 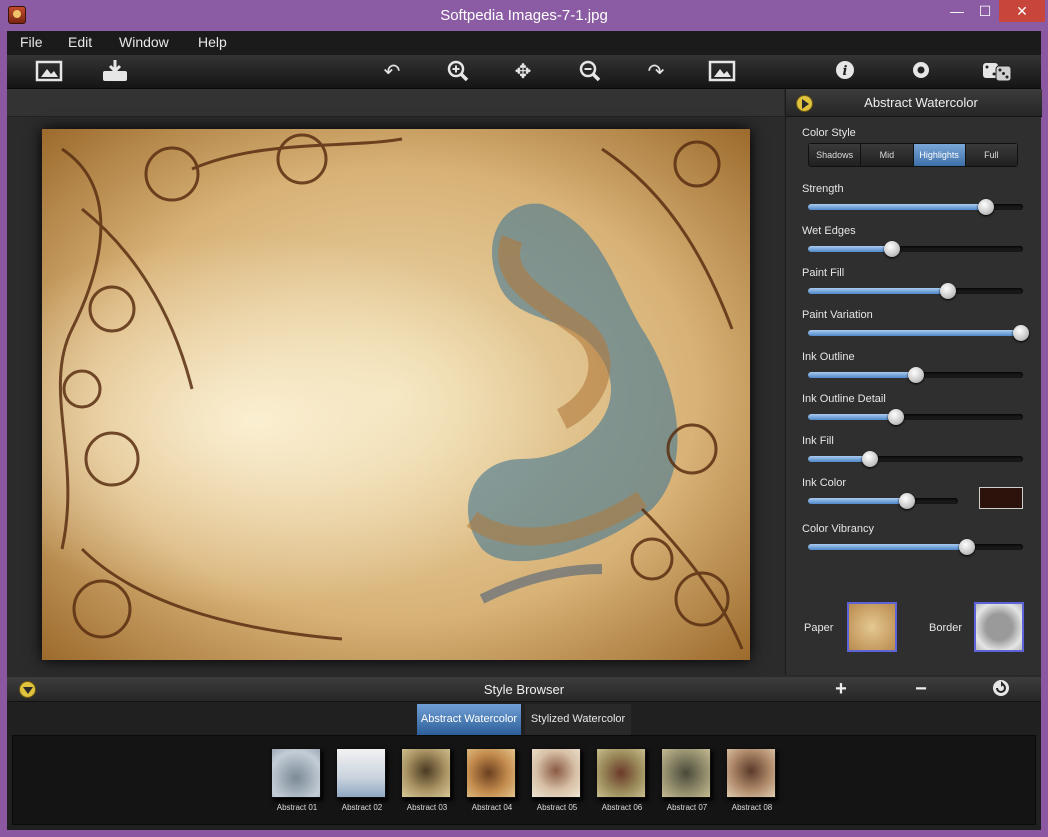 What do you see at coordinates (819, 628) in the screenshot?
I see `paper-label: Paper` at bounding box center [819, 628].